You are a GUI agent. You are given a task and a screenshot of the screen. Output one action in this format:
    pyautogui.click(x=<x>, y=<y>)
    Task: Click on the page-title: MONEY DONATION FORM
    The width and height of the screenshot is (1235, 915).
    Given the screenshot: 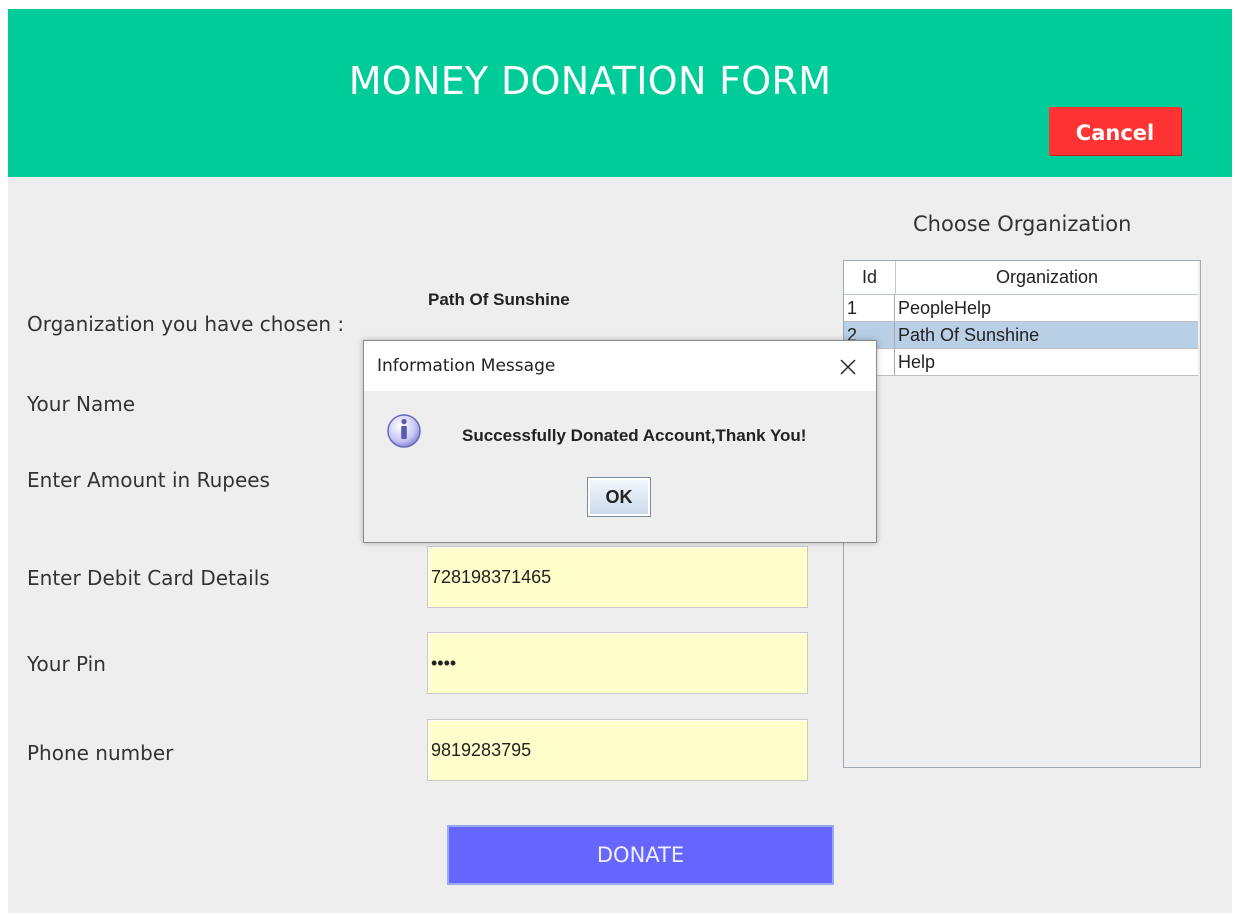 What is the action you would take?
    pyautogui.click(x=590, y=81)
    